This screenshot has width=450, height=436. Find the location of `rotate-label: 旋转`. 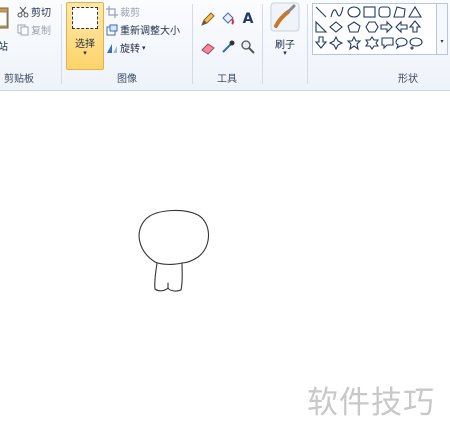

rotate-label: 旋转 is located at coordinates (130, 49).